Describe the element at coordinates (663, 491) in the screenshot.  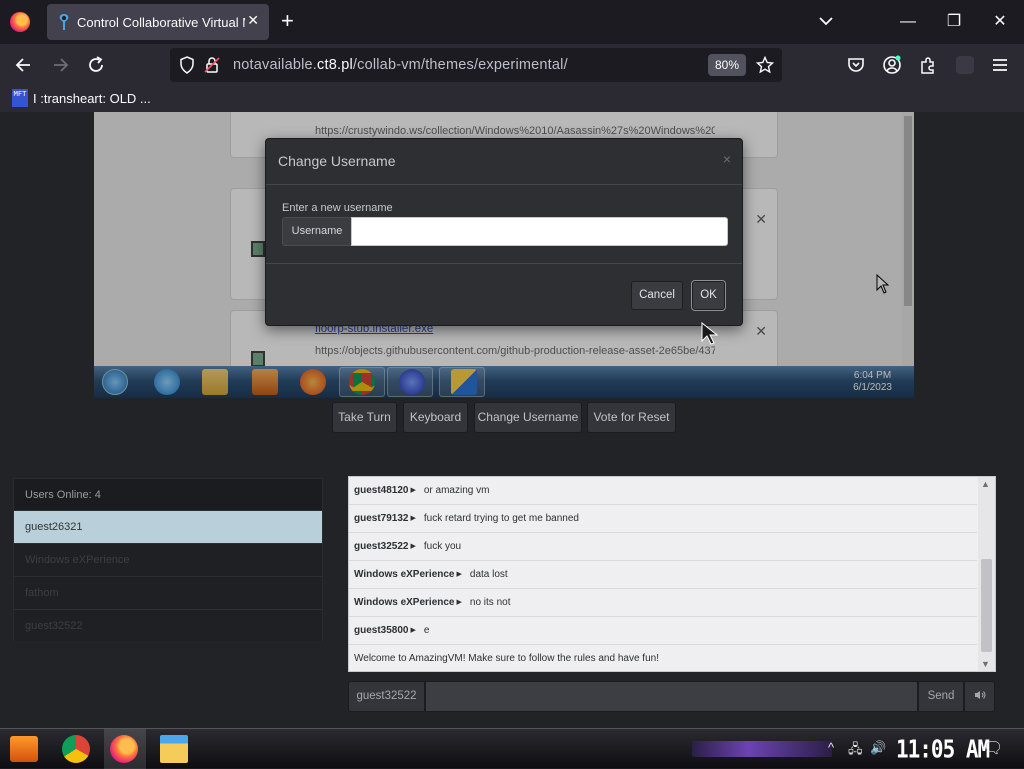
I see `chat-message: guest48120 ▶ or amazing vm` at that location.